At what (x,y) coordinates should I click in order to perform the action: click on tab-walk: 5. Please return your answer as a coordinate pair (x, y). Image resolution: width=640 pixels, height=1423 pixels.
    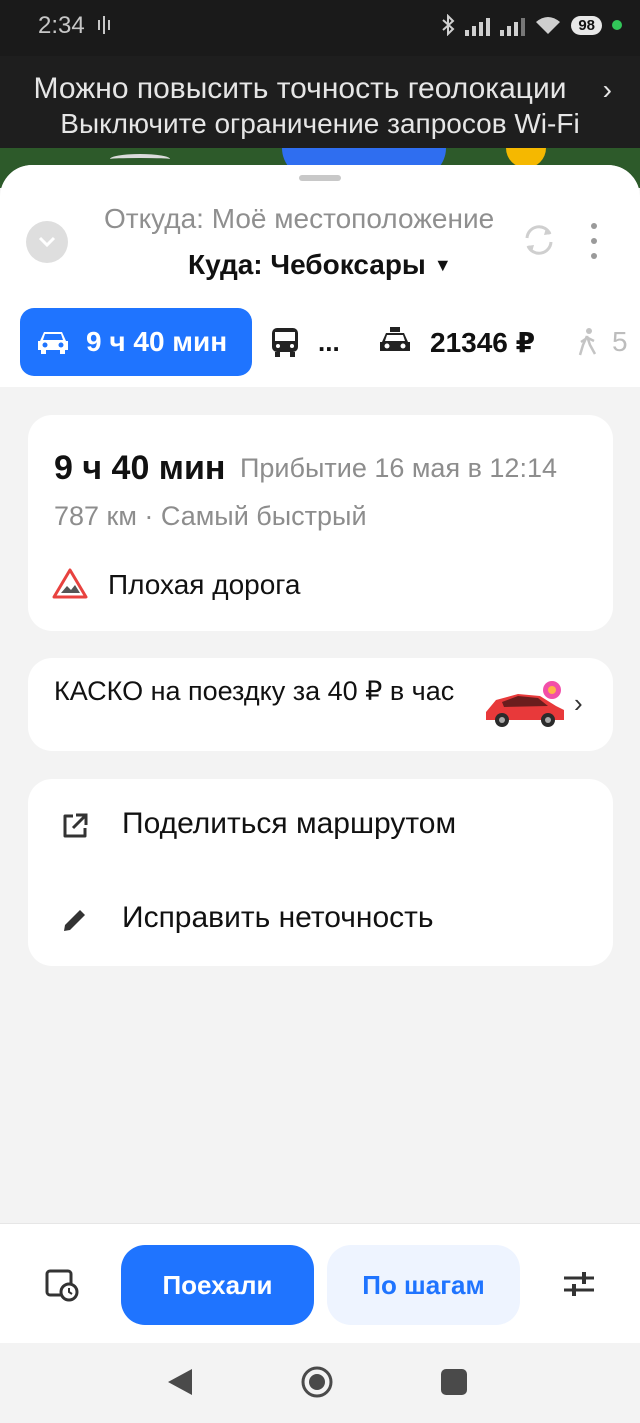
    Looking at the image, I should click on (602, 342).